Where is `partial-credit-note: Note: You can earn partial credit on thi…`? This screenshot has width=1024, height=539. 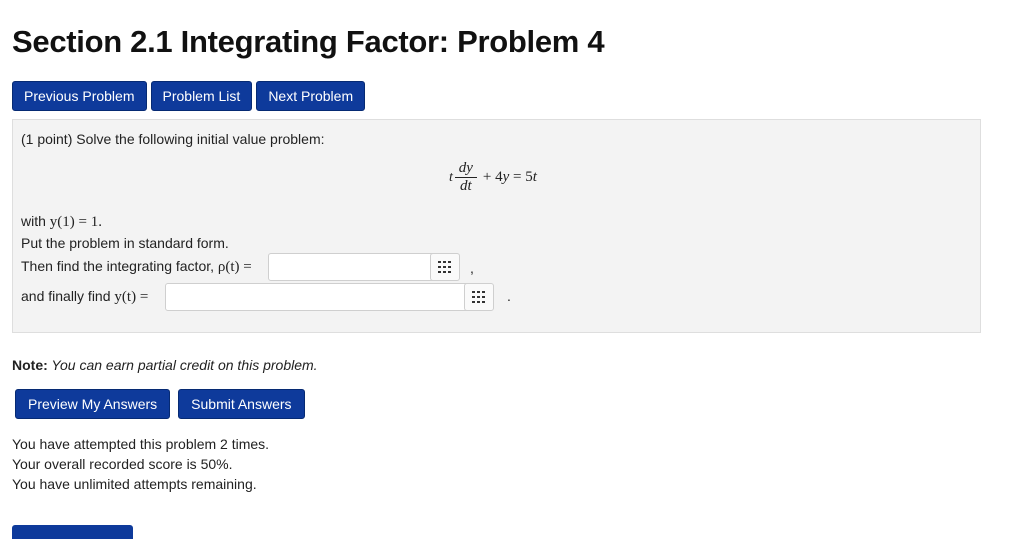 partial-credit-note: Note: You can earn partial credit on thi… is located at coordinates (165, 365).